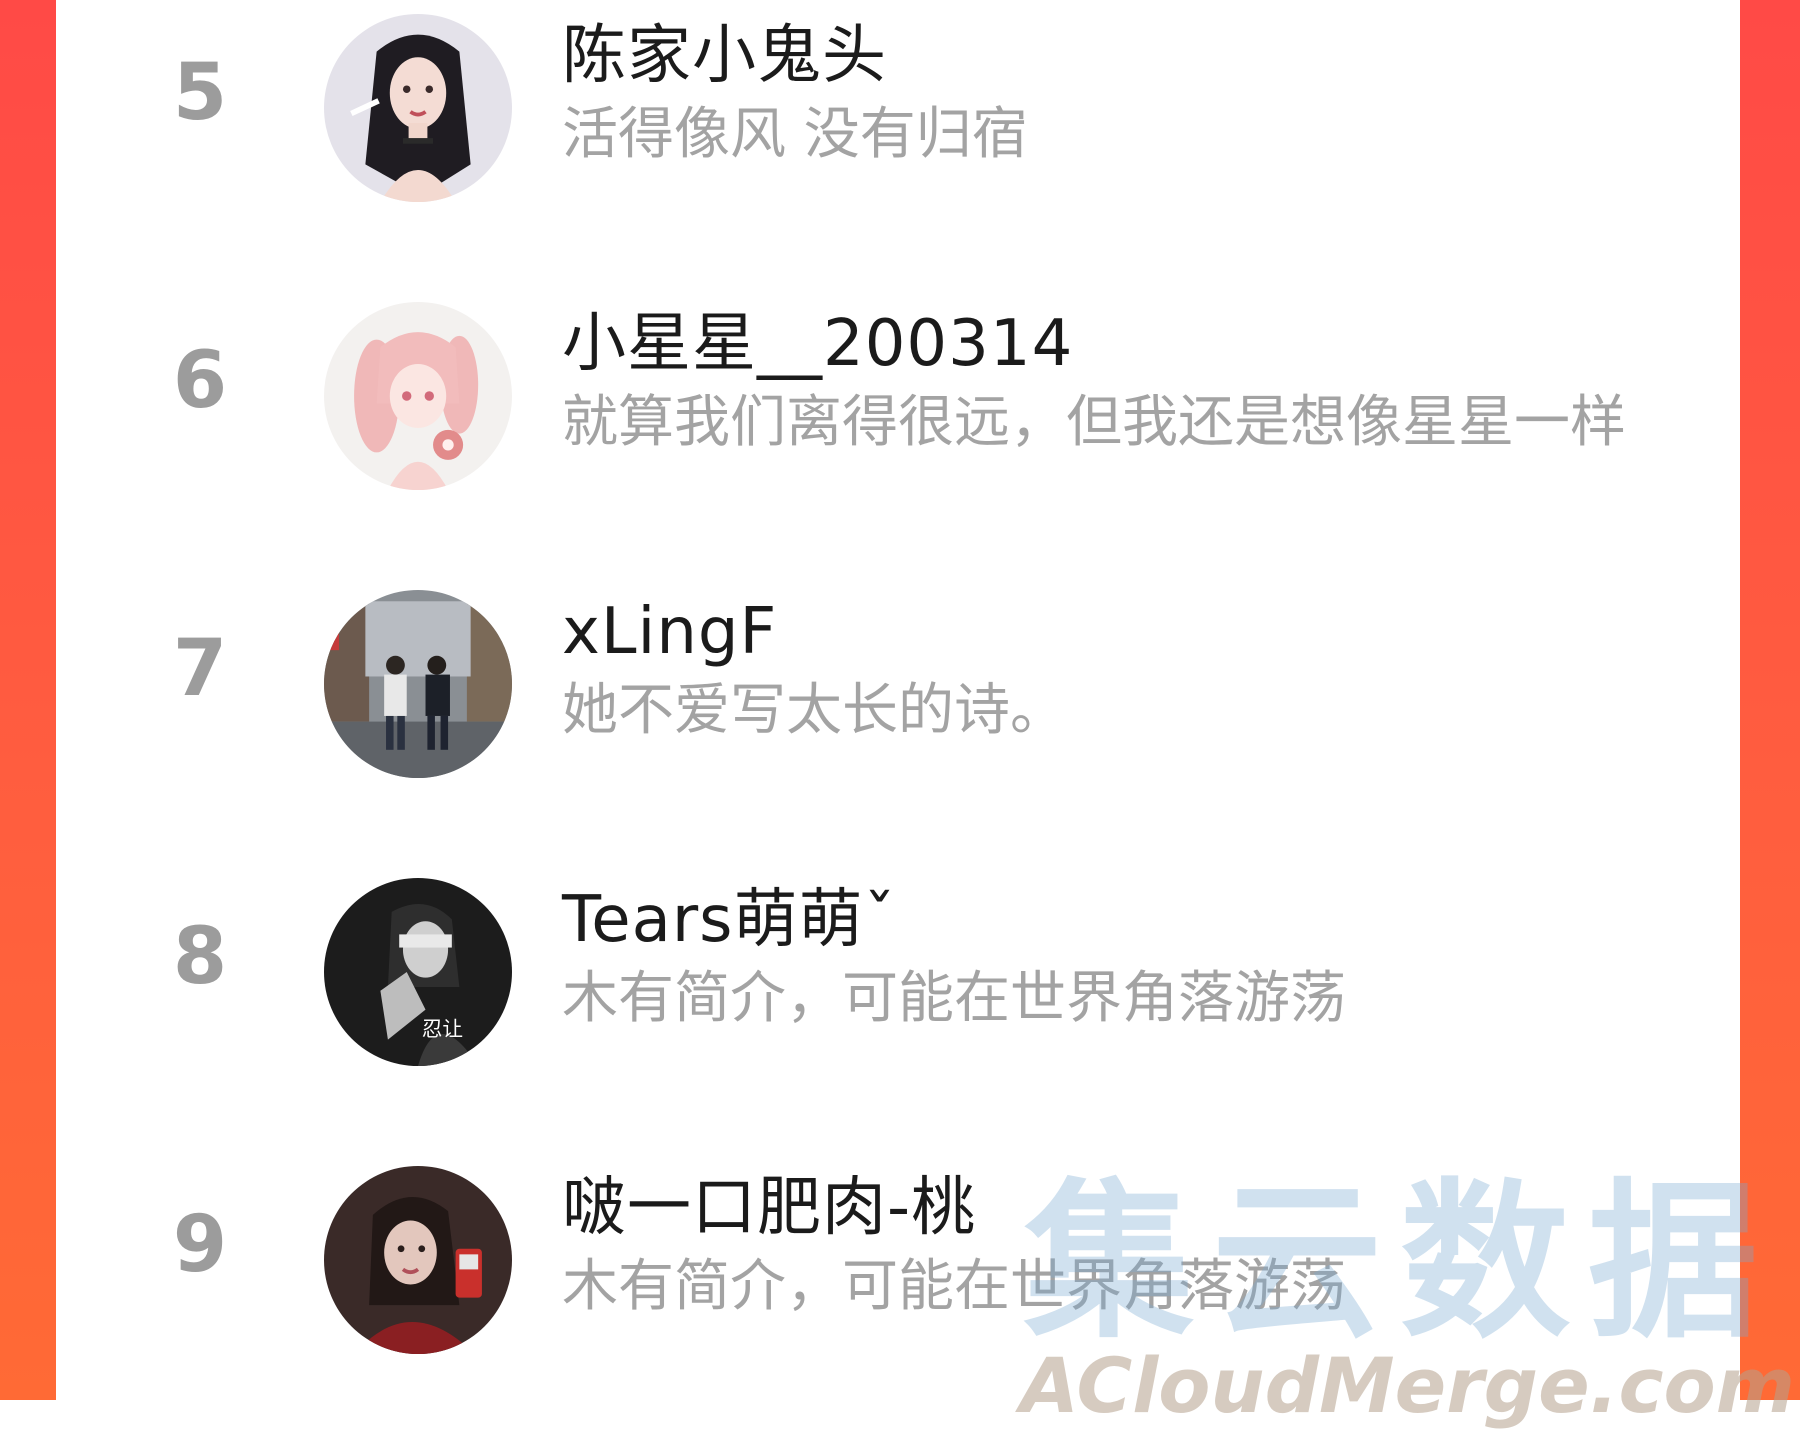 Image resolution: width=1800 pixels, height=1448 pixels. Describe the element at coordinates (729, 920) in the screenshot. I see `user-name: Tears萌萌ˇ` at that location.